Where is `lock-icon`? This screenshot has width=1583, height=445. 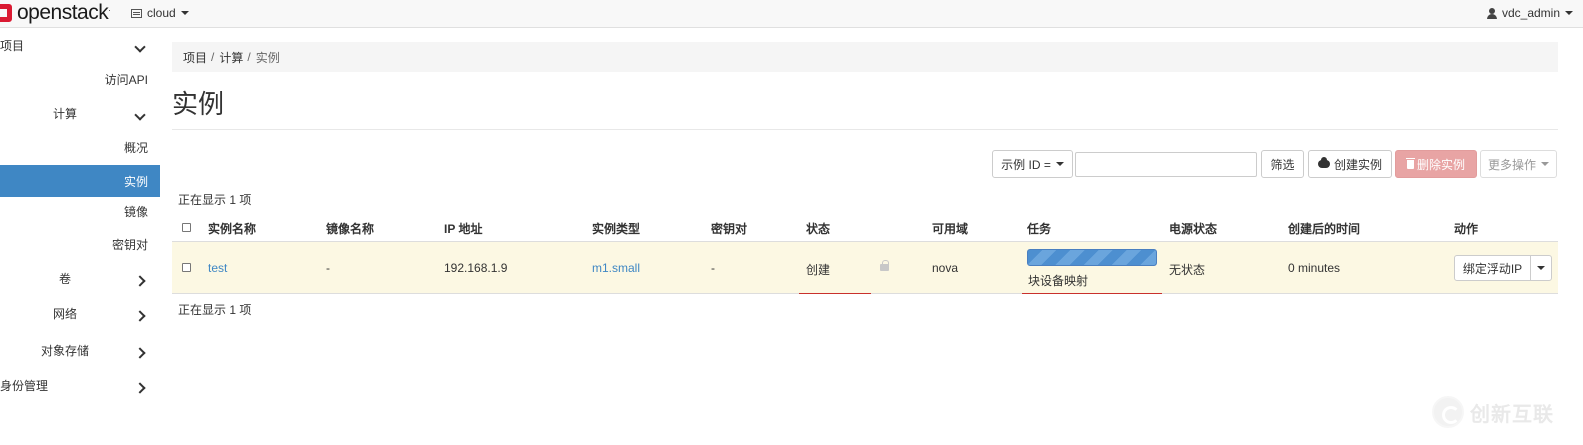
lock-icon is located at coordinates (884, 265).